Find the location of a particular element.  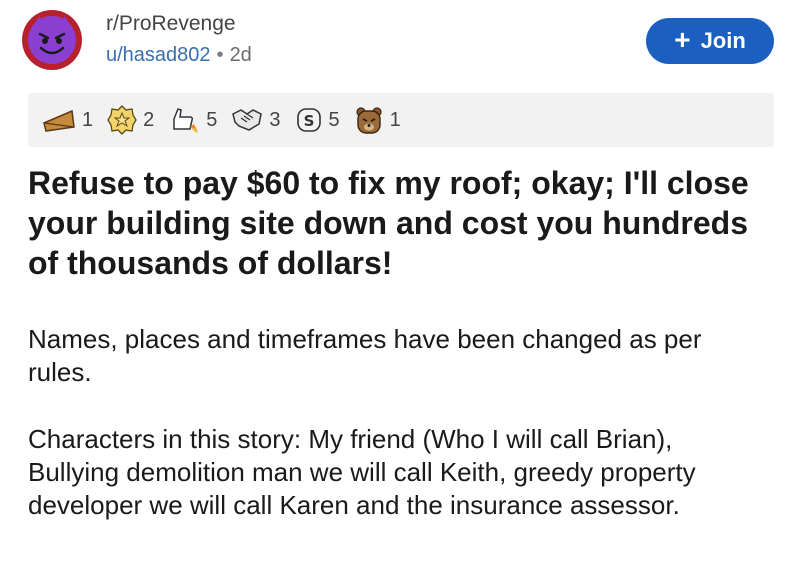

post-meta: u/hasad802 • 2d is located at coordinates (179, 55).